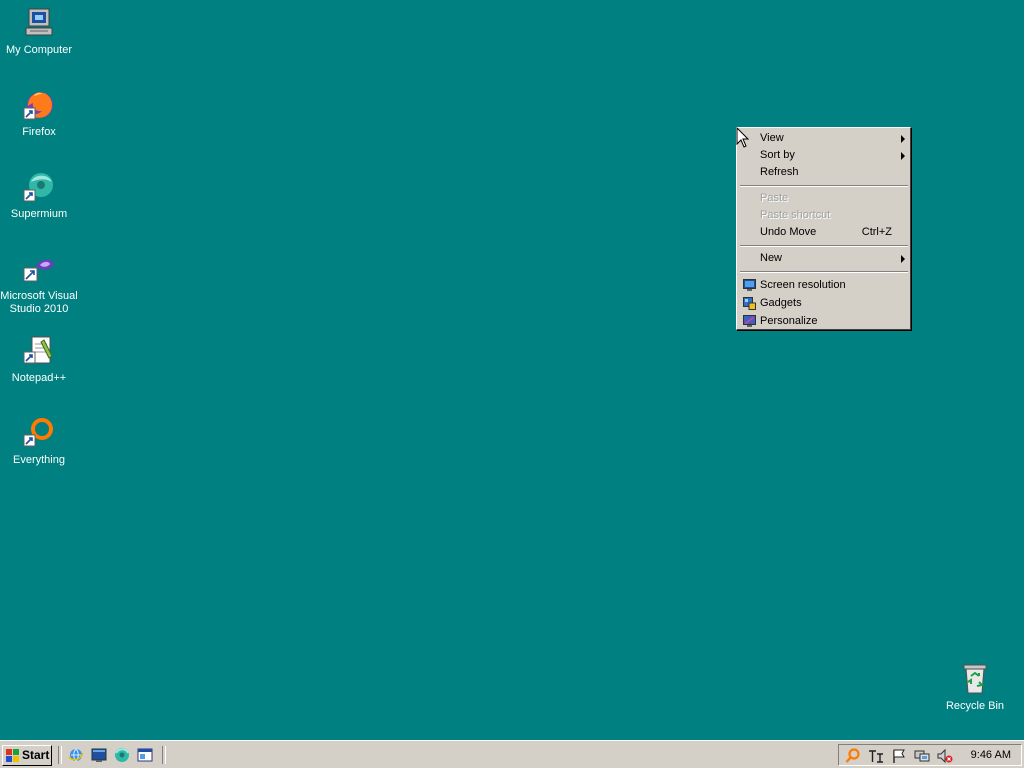  I want to click on desktop-icon-label: Studio 2010, so click(39, 309).